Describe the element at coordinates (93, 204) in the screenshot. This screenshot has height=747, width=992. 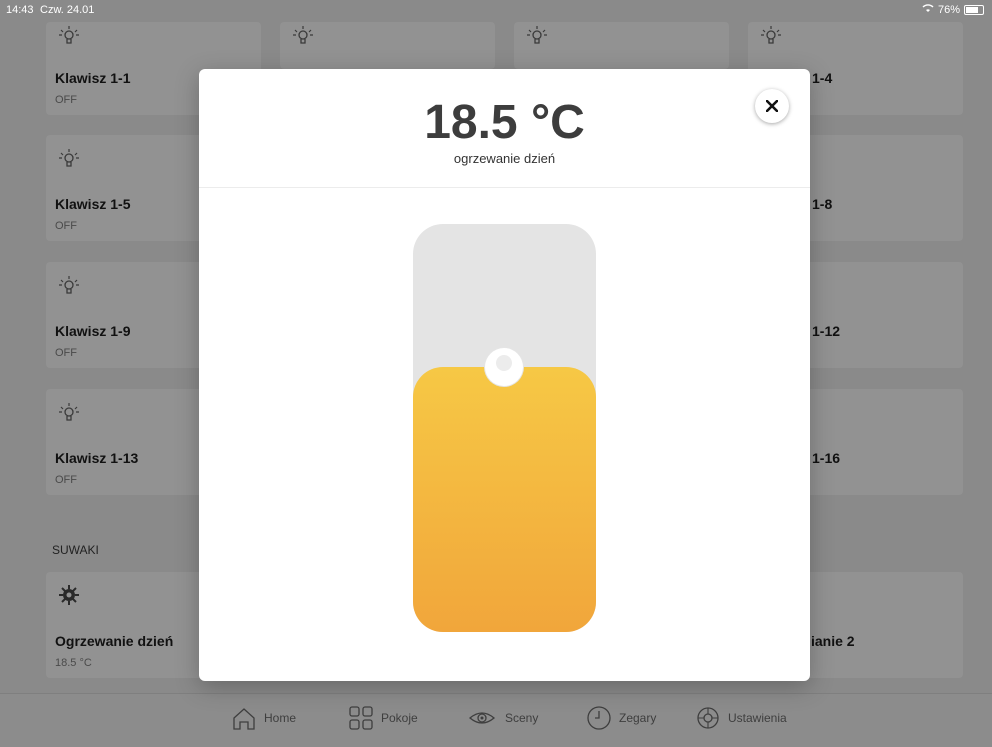
I see `tile-title: Klawisz 1-5` at that location.